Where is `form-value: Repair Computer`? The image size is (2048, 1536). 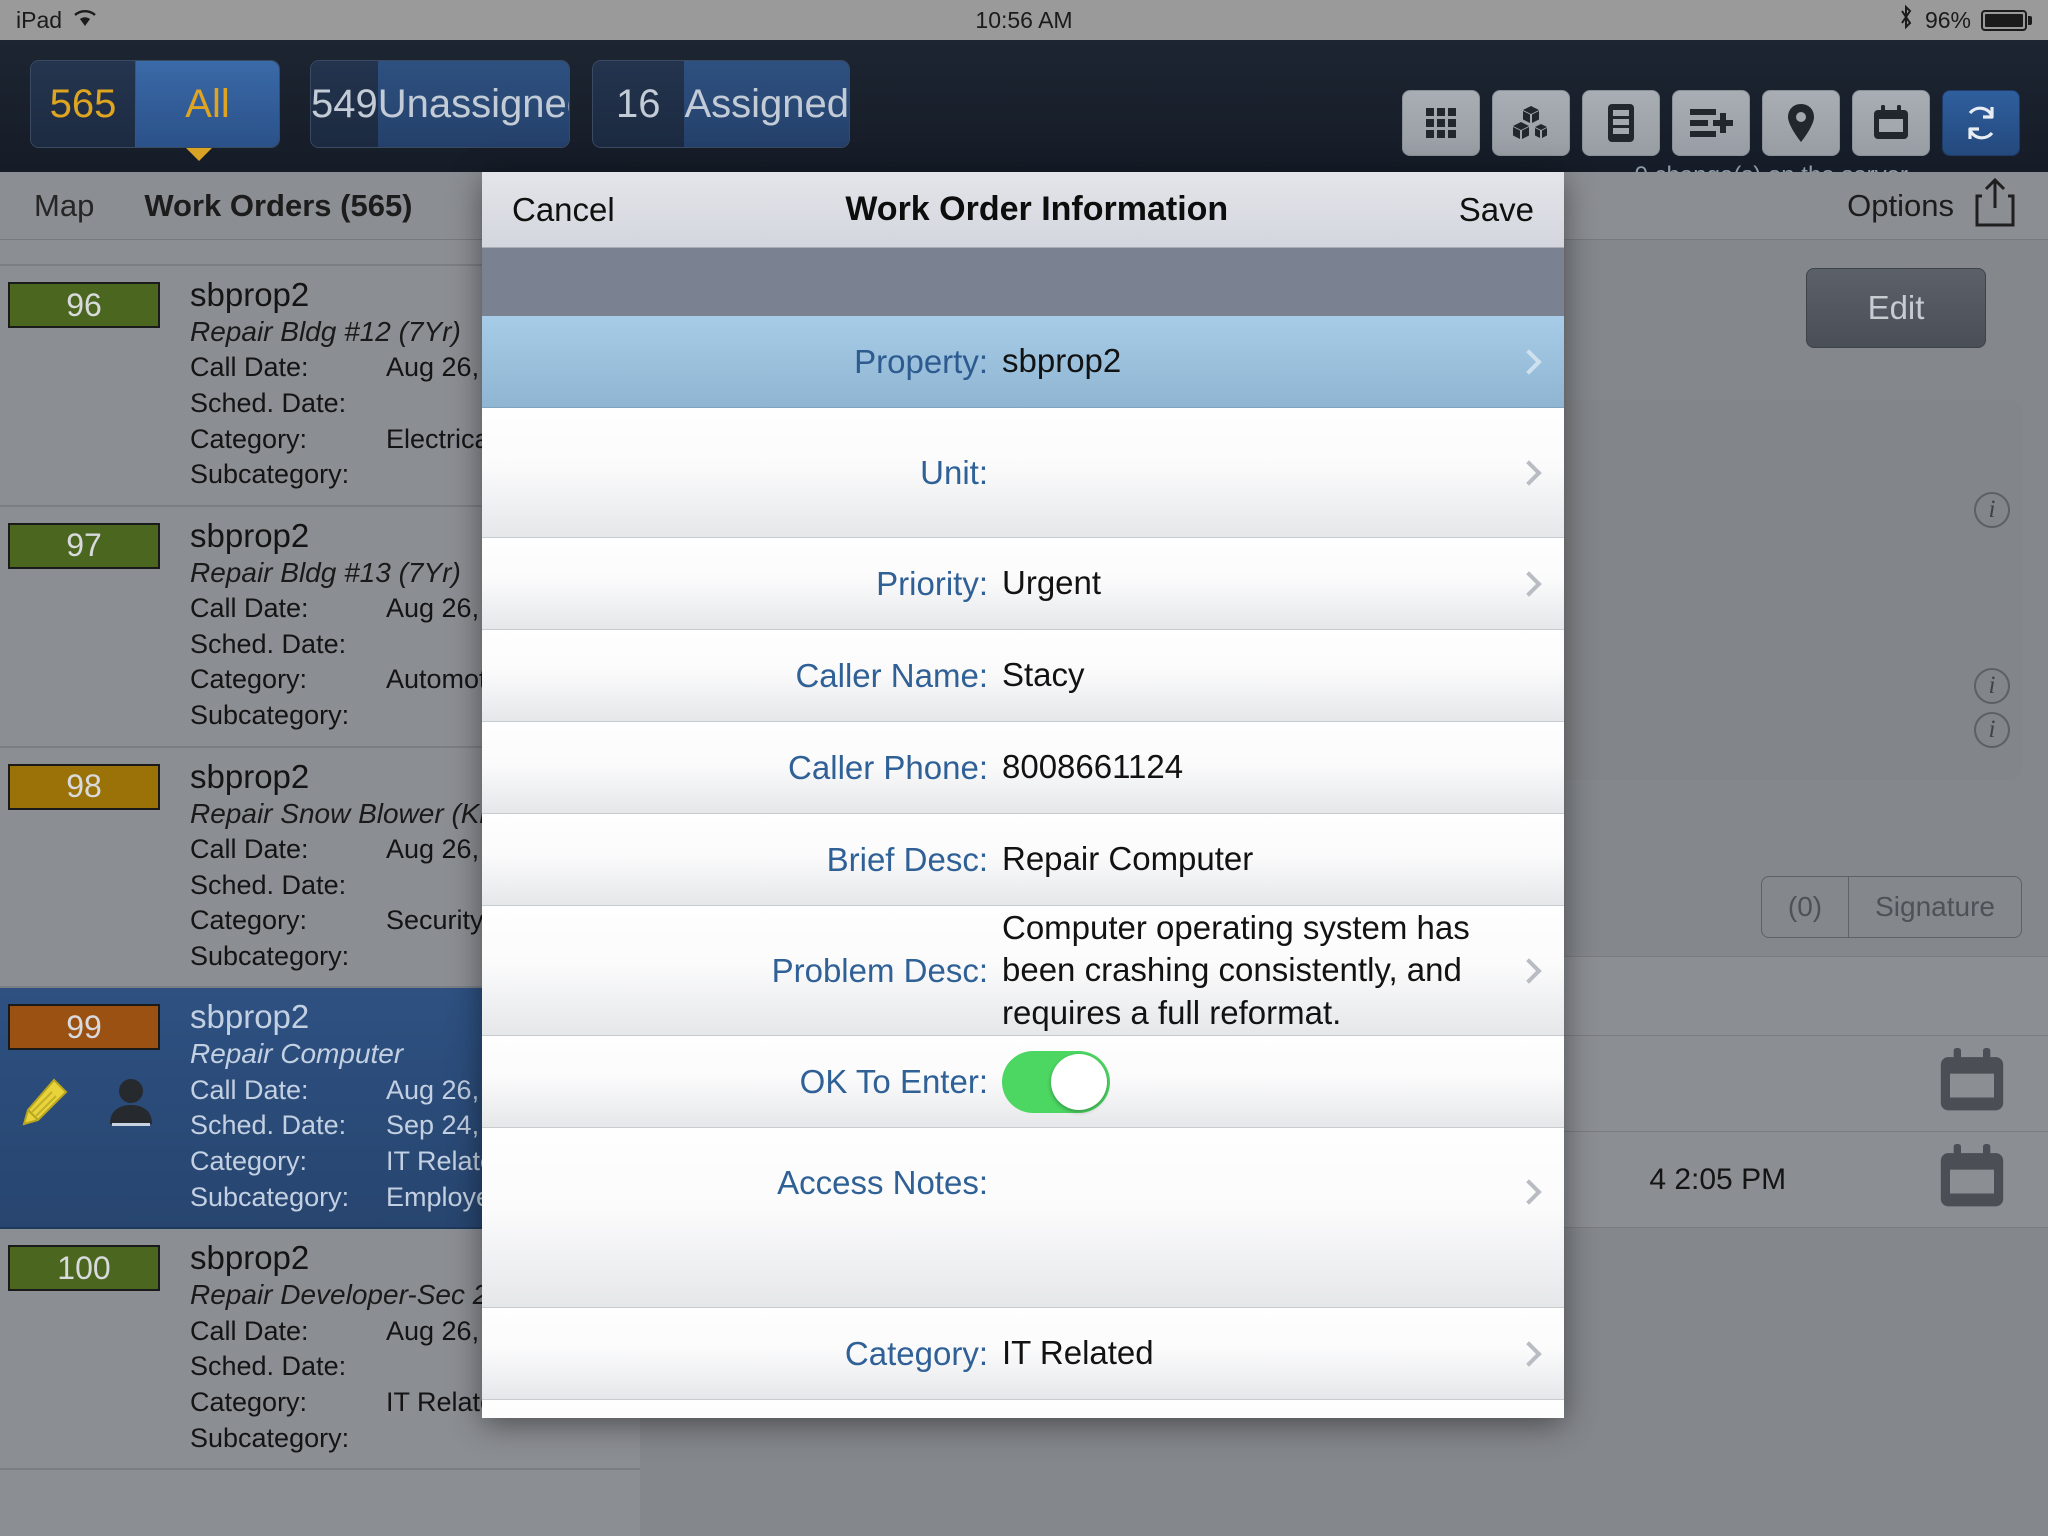 form-value: Repair Computer is located at coordinates (1128, 859).